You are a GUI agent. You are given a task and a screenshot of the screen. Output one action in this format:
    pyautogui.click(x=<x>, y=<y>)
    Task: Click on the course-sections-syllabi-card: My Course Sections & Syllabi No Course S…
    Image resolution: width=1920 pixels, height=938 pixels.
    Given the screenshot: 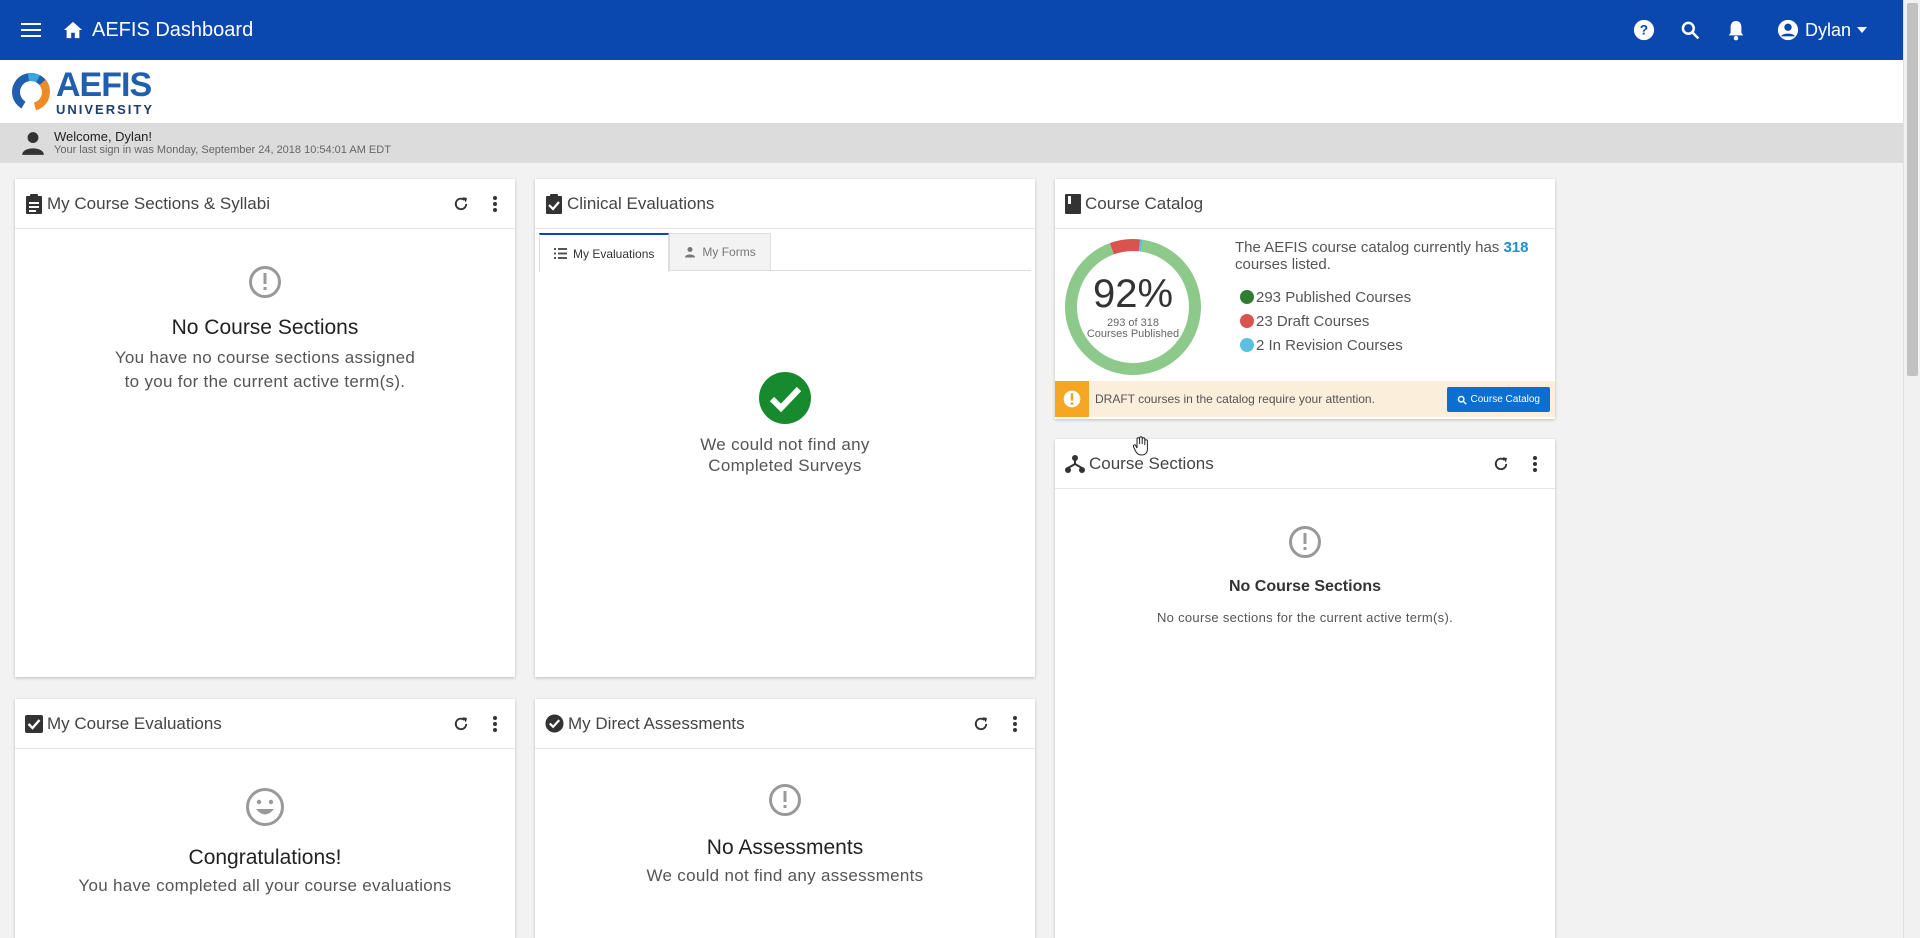 What is the action you would take?
    pyautogui.click(x=265, y=428)
    